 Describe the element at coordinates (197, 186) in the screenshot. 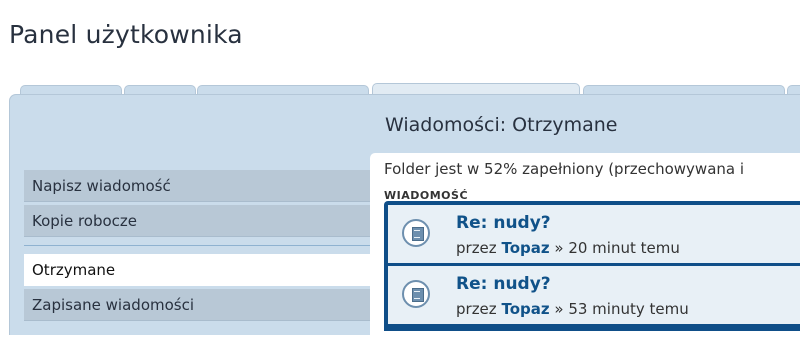

I see `menu-item-compose: Napisz wiadomość` at that location.